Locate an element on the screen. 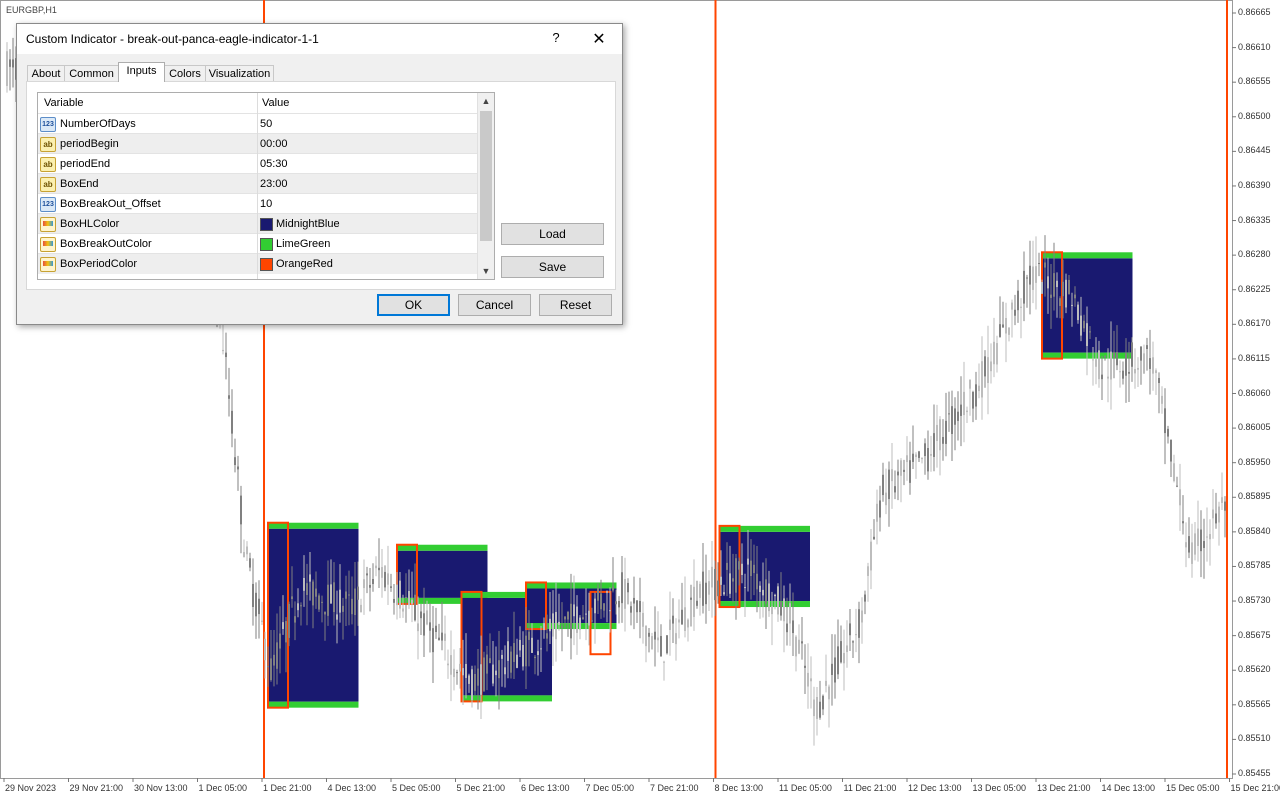  grid-header: Variable Value is located at coordinates (258, 103).